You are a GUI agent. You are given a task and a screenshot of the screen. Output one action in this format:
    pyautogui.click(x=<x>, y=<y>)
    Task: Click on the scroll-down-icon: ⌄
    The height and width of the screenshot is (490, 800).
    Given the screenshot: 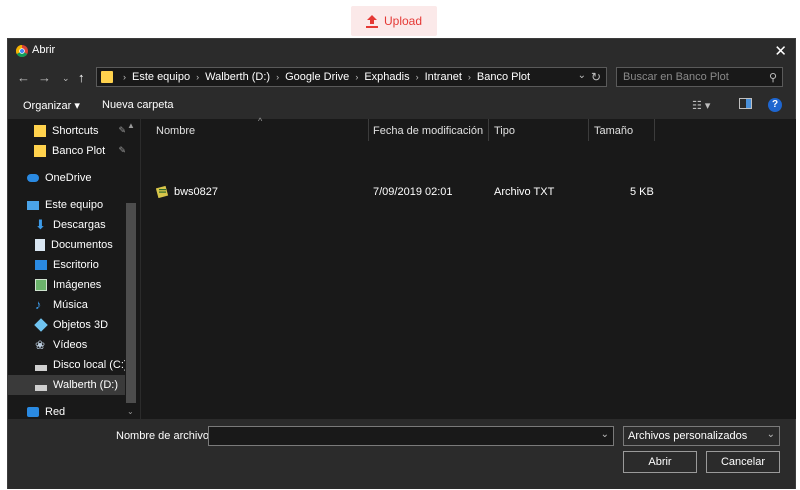 What is the action you would take?
    pyautogui.click(x=130, y=411)
    